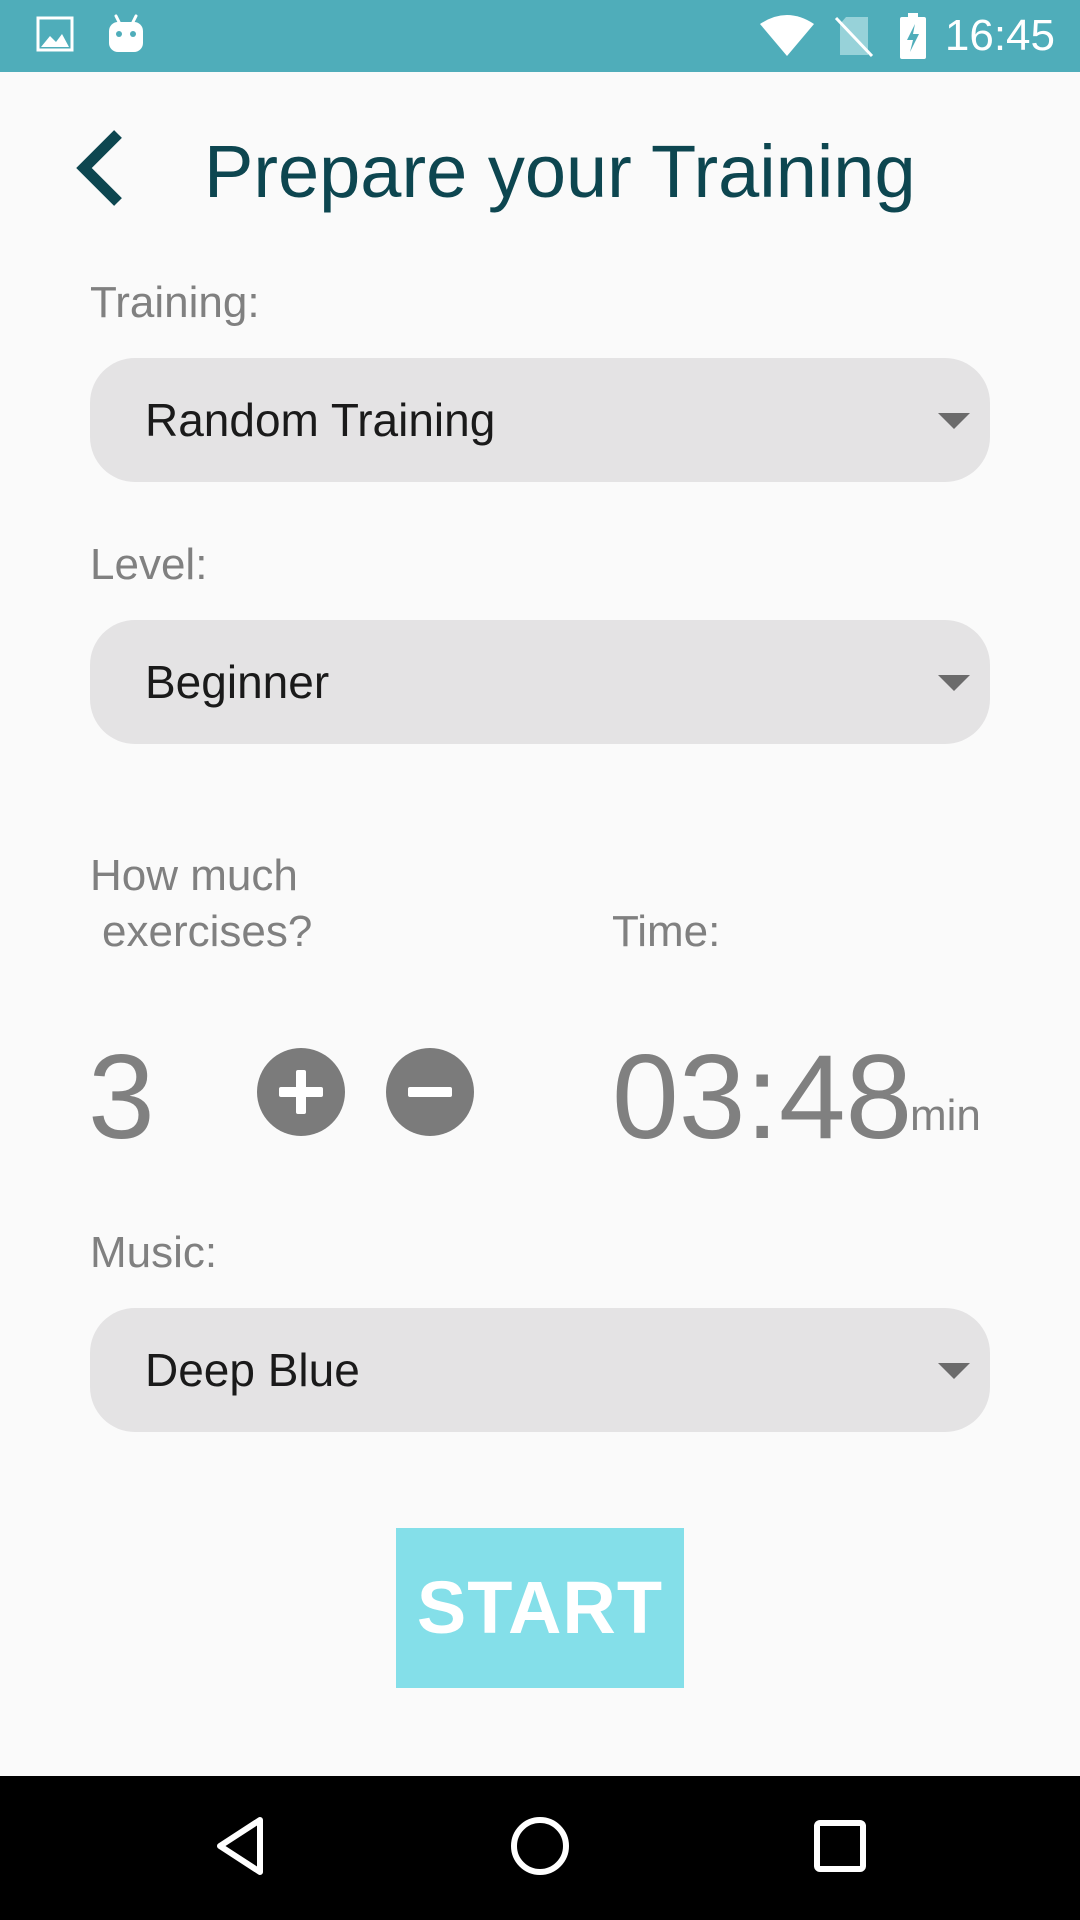 This screenshot has height=1920, width=1080. Describe the element at coordinates (255, 904) in the screenshot. I see `exercises-label: How much exercises?` at that location.